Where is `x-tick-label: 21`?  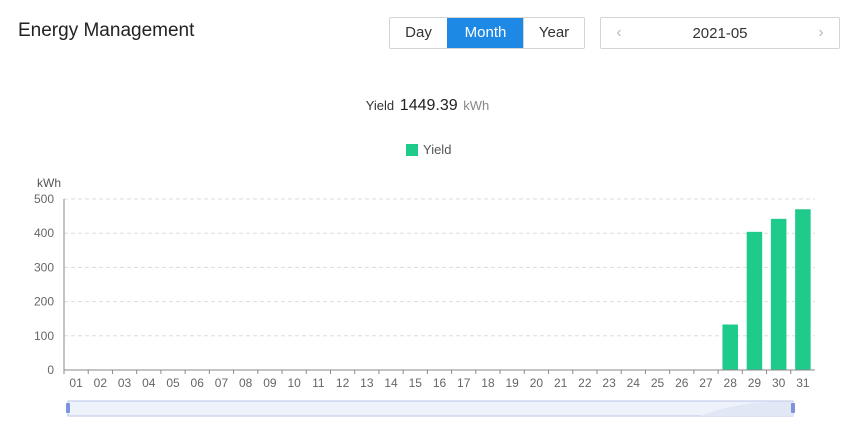
x-tick-label: 21 is located at coordinates (561, 383).